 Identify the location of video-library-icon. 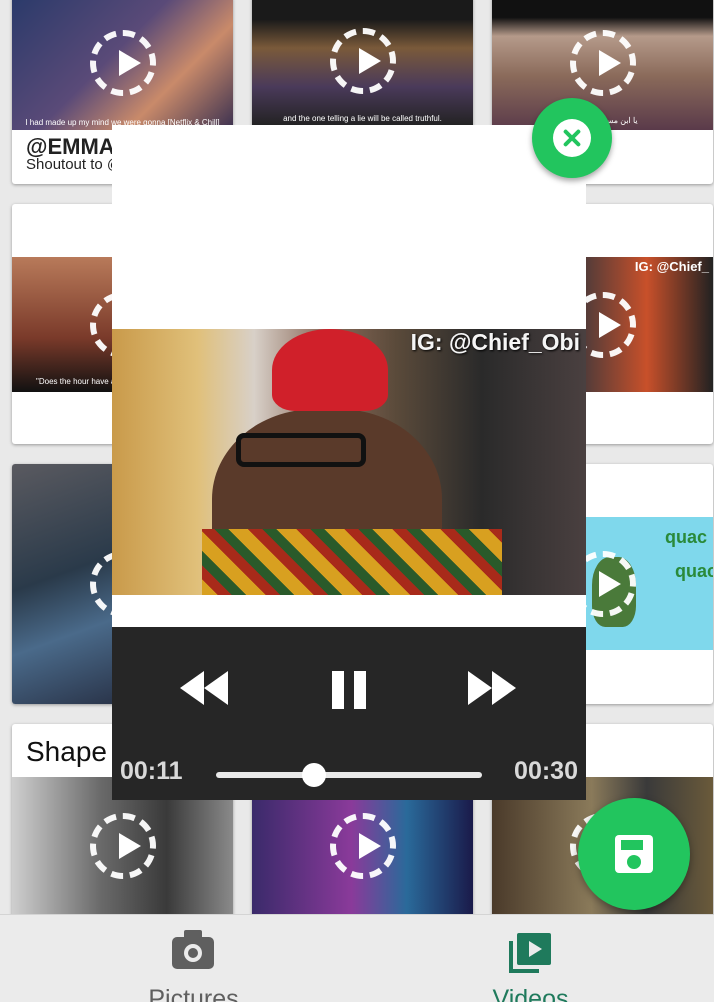
(530, 953).